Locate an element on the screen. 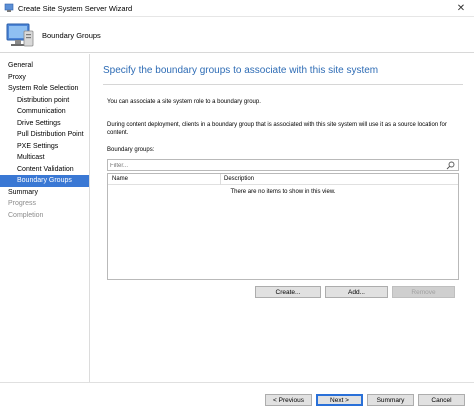 The width and height of the screenshot is (474, 412). previous-button: < Previous is located at coordinates (288, 400).